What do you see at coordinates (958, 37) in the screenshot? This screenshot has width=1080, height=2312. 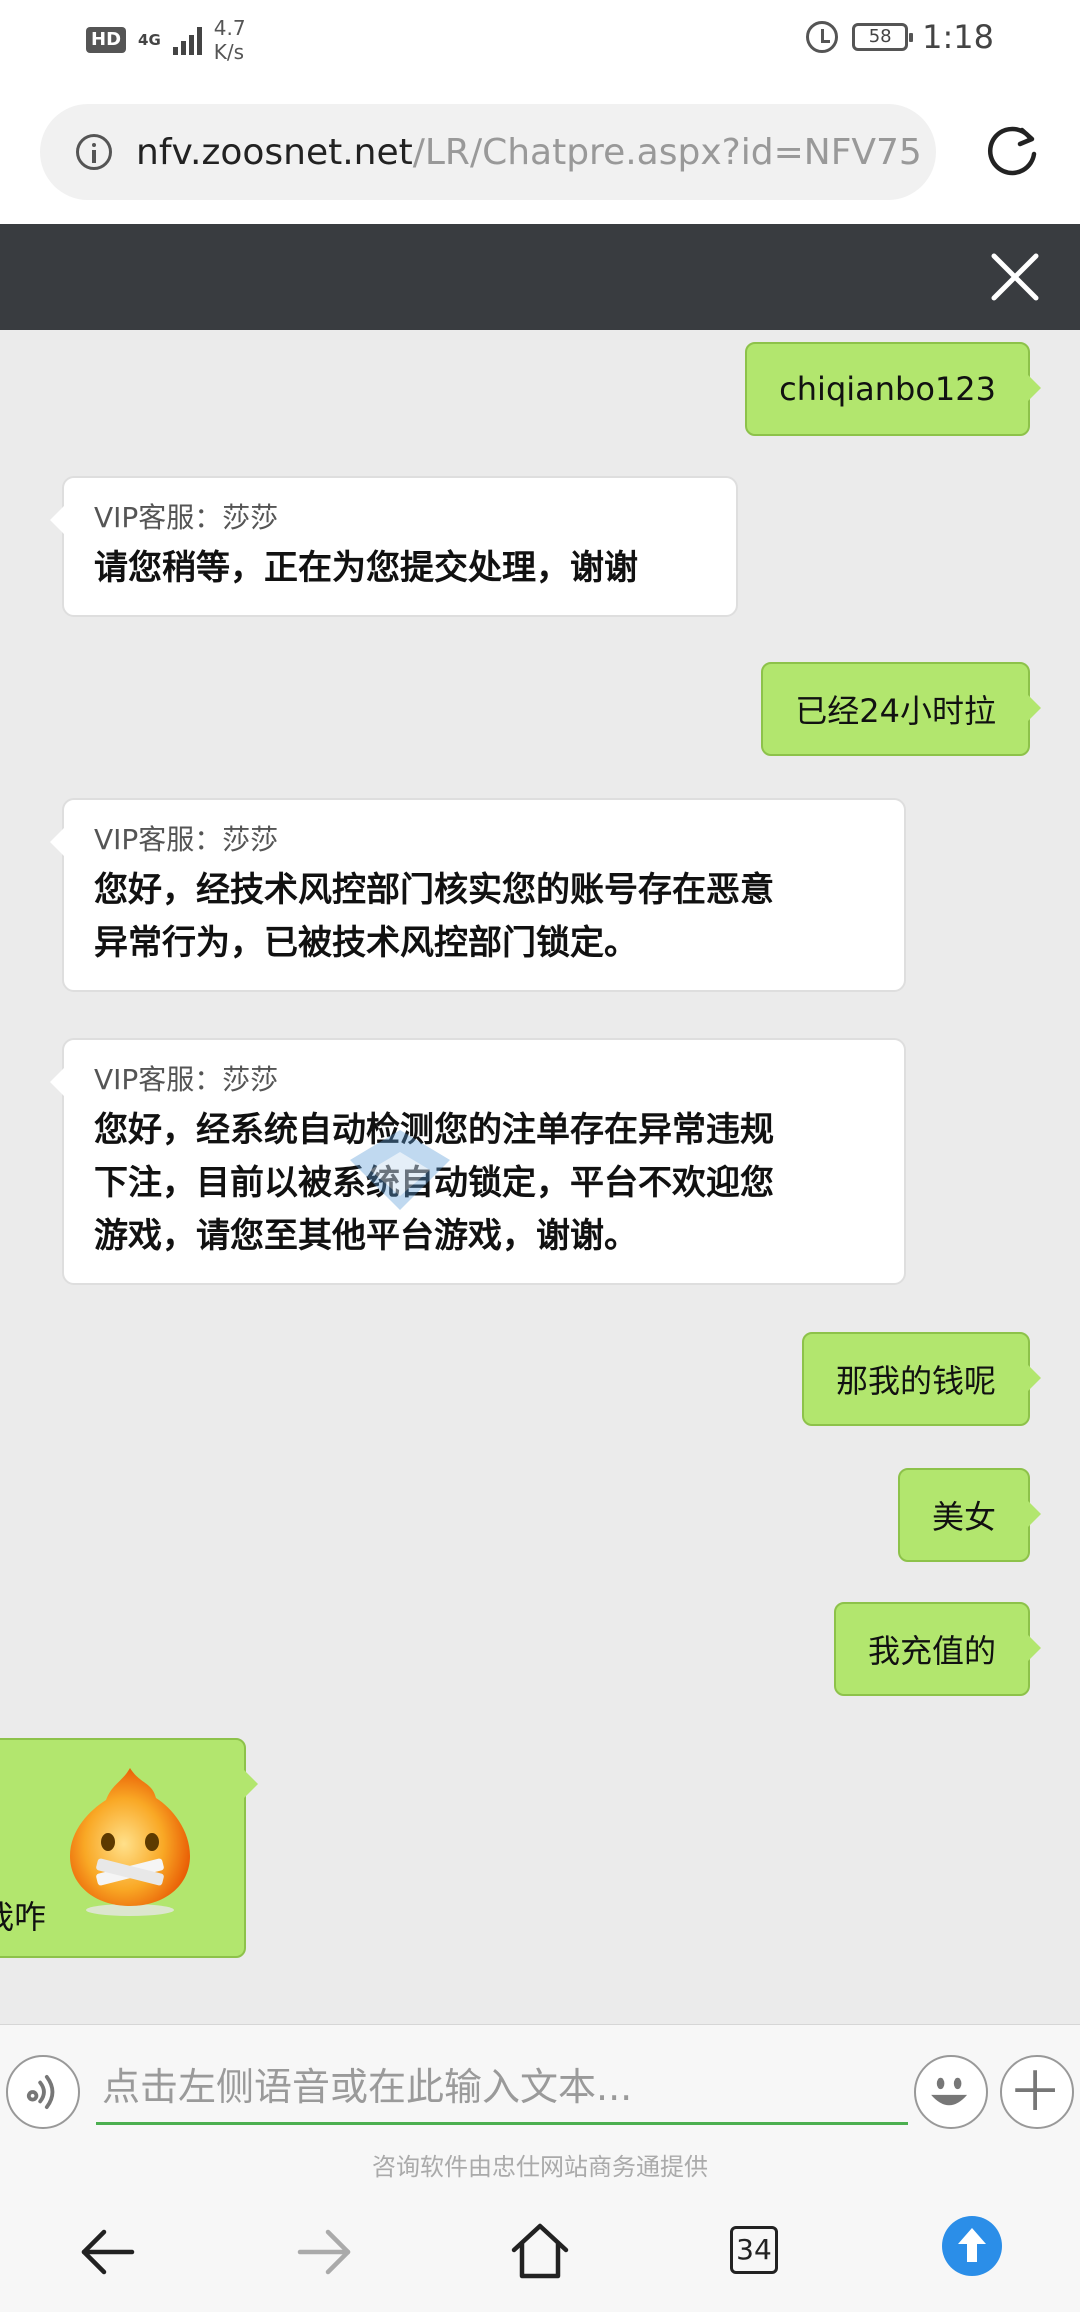 I see `clock-time: 1:18` at bounding box center [958, 37].